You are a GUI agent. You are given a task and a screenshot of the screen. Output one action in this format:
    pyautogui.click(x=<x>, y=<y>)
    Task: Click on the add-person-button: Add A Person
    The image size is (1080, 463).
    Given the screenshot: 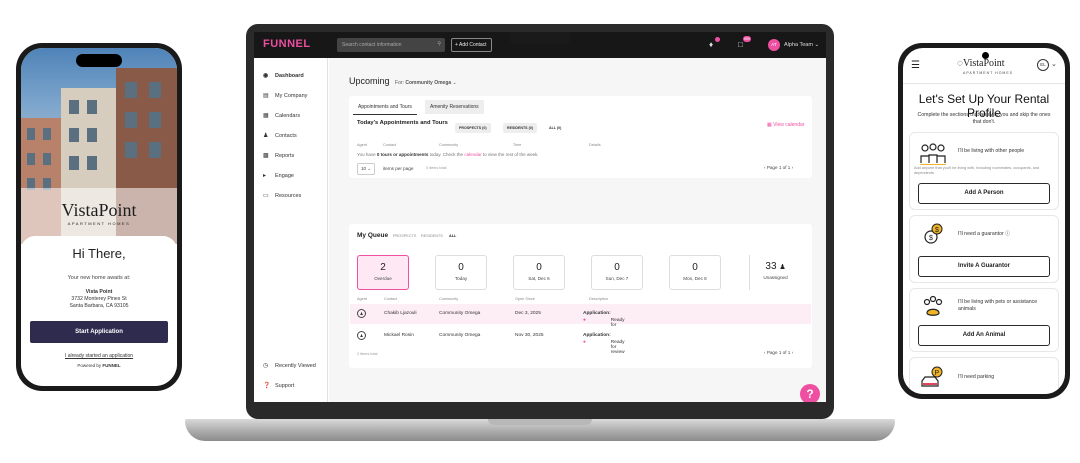 What is the action you would take?
    pyautogui.click(x=984, y=193)
    